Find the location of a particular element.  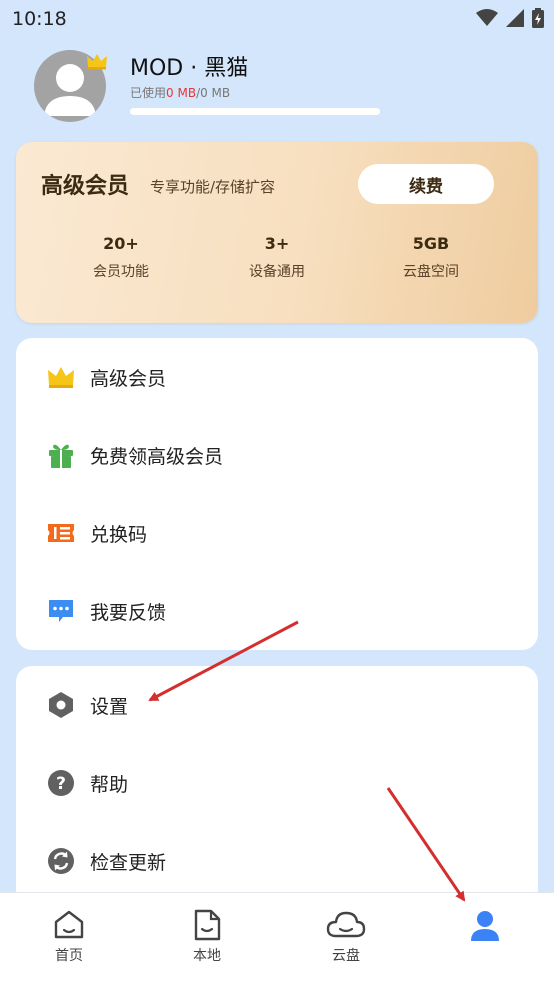

menu-item-help: ? 帮助 is located at coordinates (277, 783).